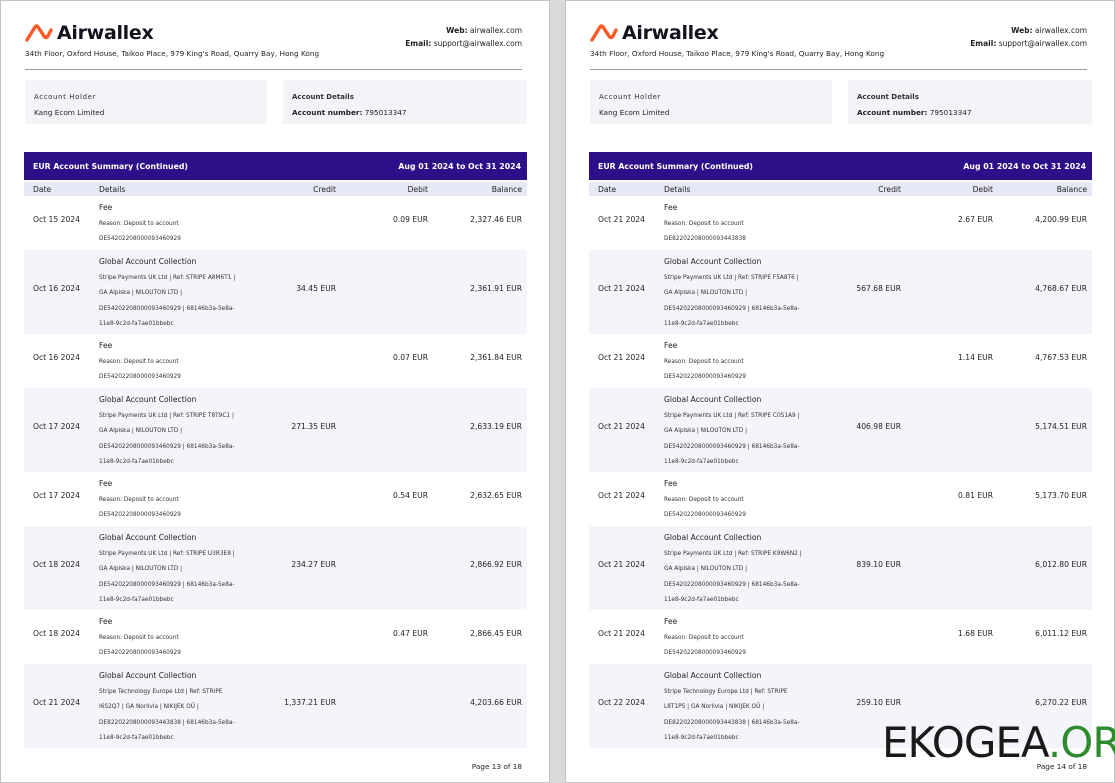  What do you see at coordinates (313, 564) in the screenshot?
I see `row-credit: 234.27 EUR` at bounding box center [313, 564].